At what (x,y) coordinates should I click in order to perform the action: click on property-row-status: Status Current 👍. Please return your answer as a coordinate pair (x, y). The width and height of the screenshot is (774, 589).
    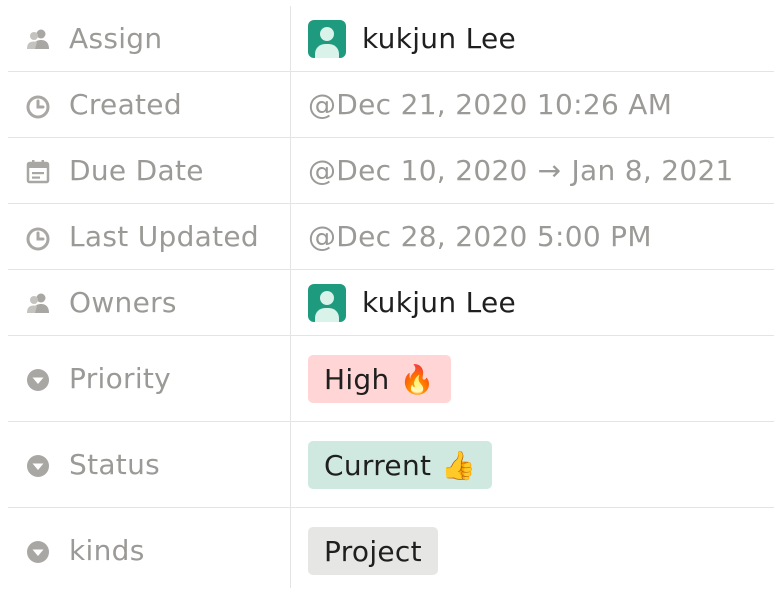
    Looking at the image, I should click on (391, 465).